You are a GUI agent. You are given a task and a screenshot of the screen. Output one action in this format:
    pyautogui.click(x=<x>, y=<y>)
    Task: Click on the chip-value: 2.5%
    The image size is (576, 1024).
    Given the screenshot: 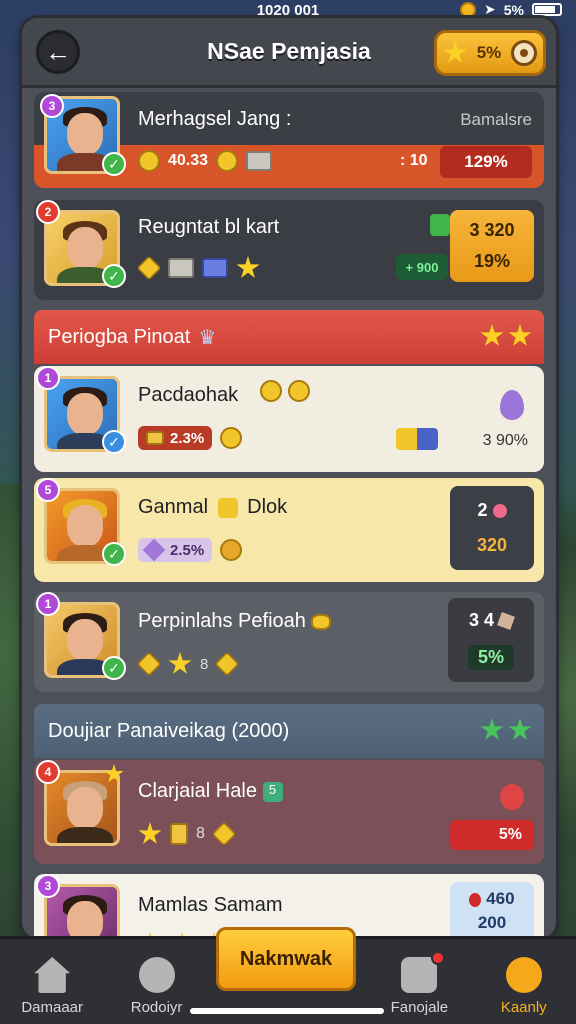 What is the action you would take?
    pyautogui.click(x=187, y=550)
    